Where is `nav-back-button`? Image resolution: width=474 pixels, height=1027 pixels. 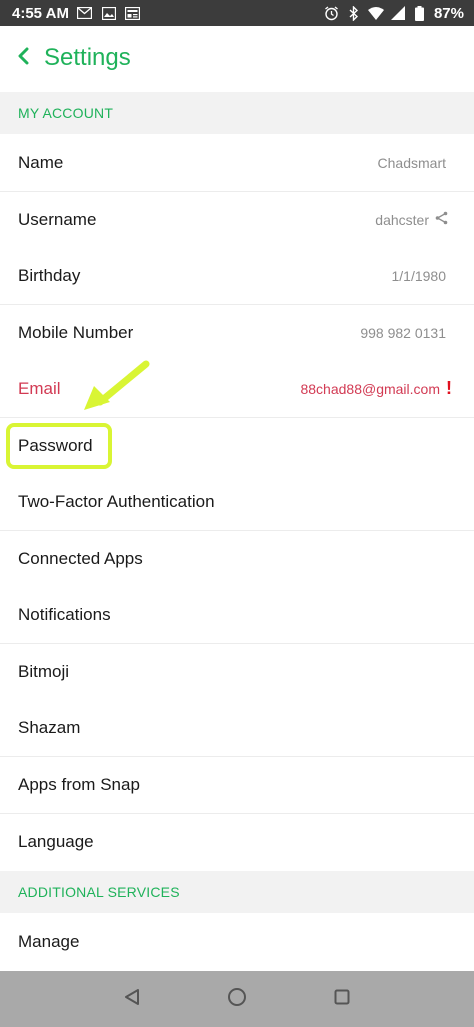 nav-back-button is located at coordinates (132, 999).